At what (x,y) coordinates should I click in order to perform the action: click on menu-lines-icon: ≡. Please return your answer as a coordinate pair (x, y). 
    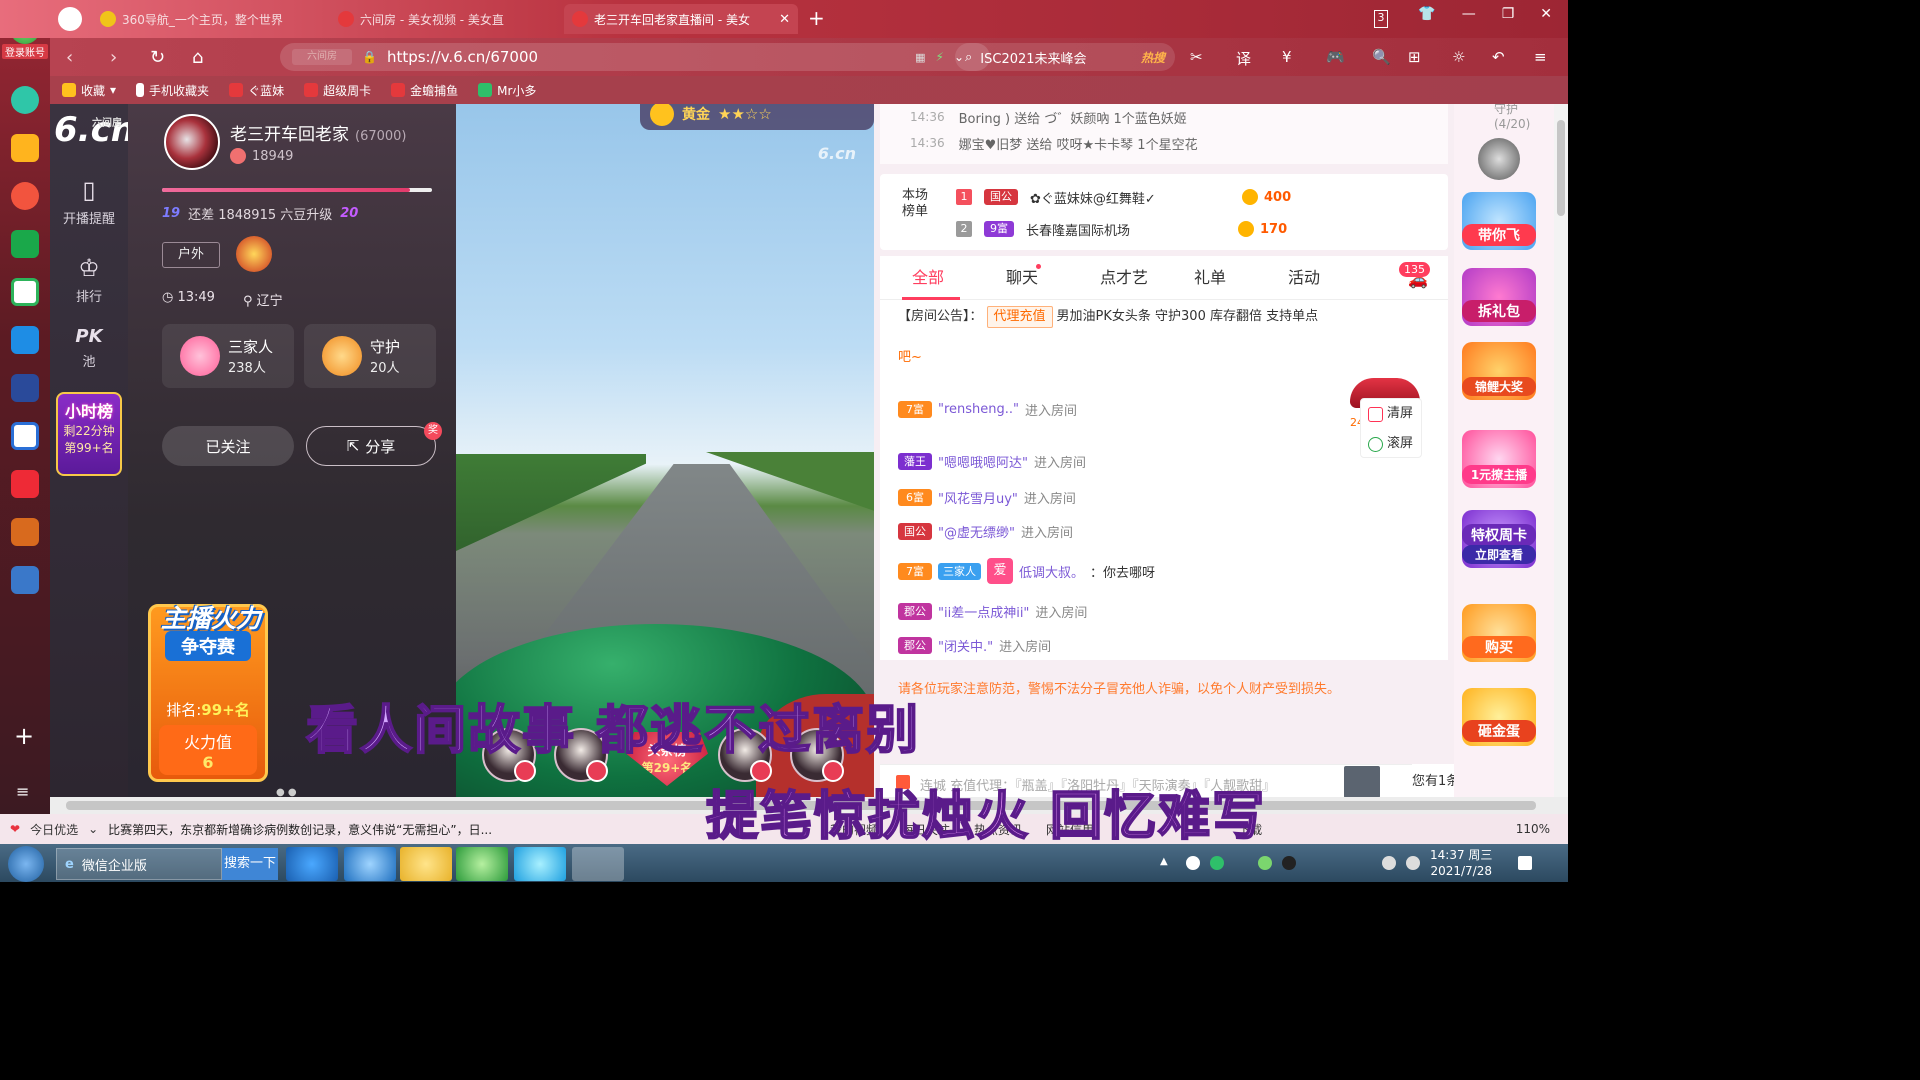
    Looking at the image, I should click on (1540, 57).